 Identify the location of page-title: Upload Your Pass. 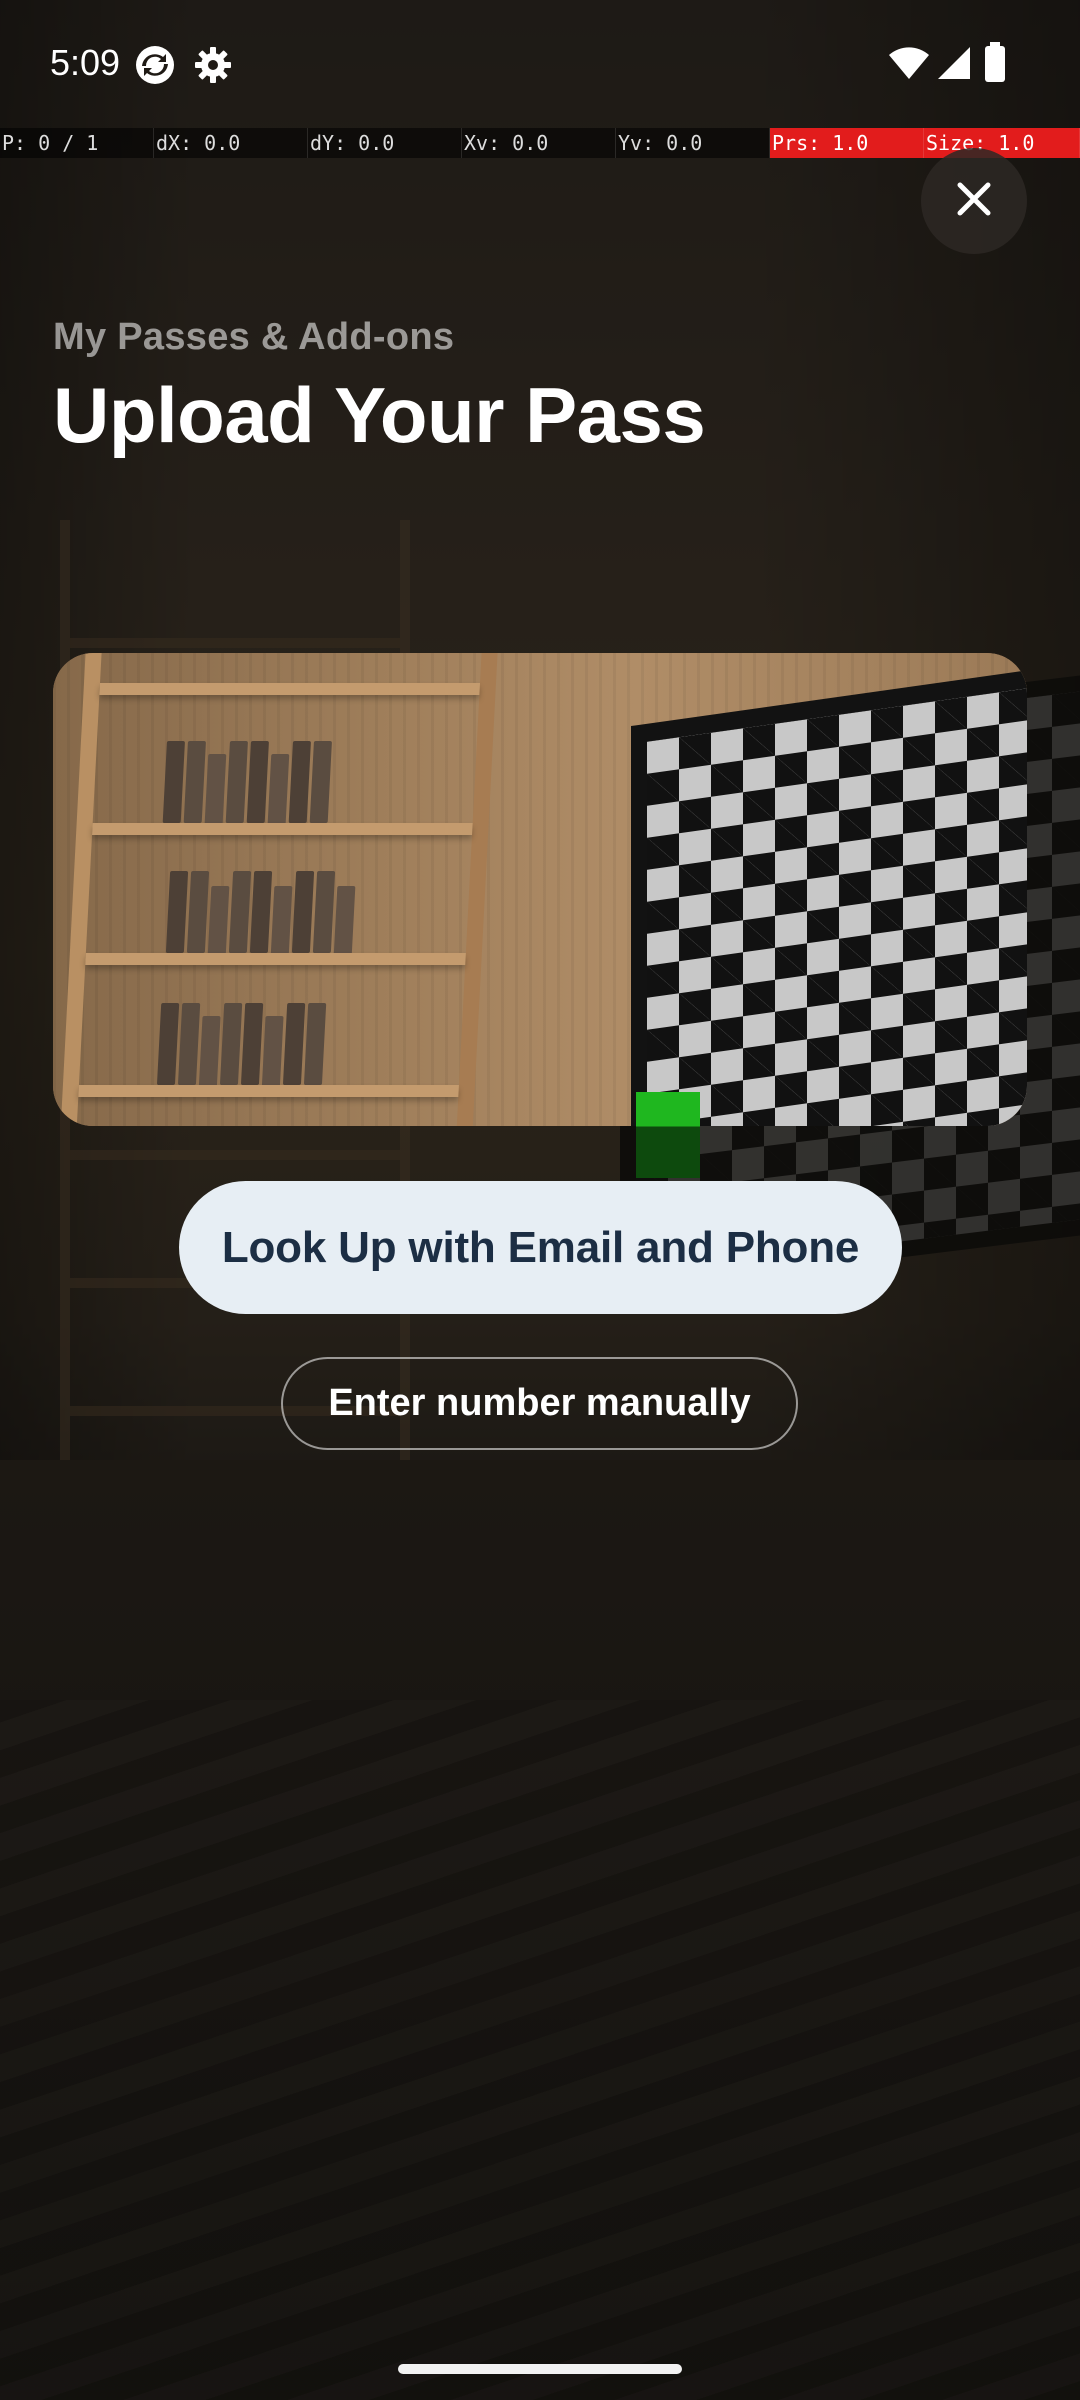
(379, 415).